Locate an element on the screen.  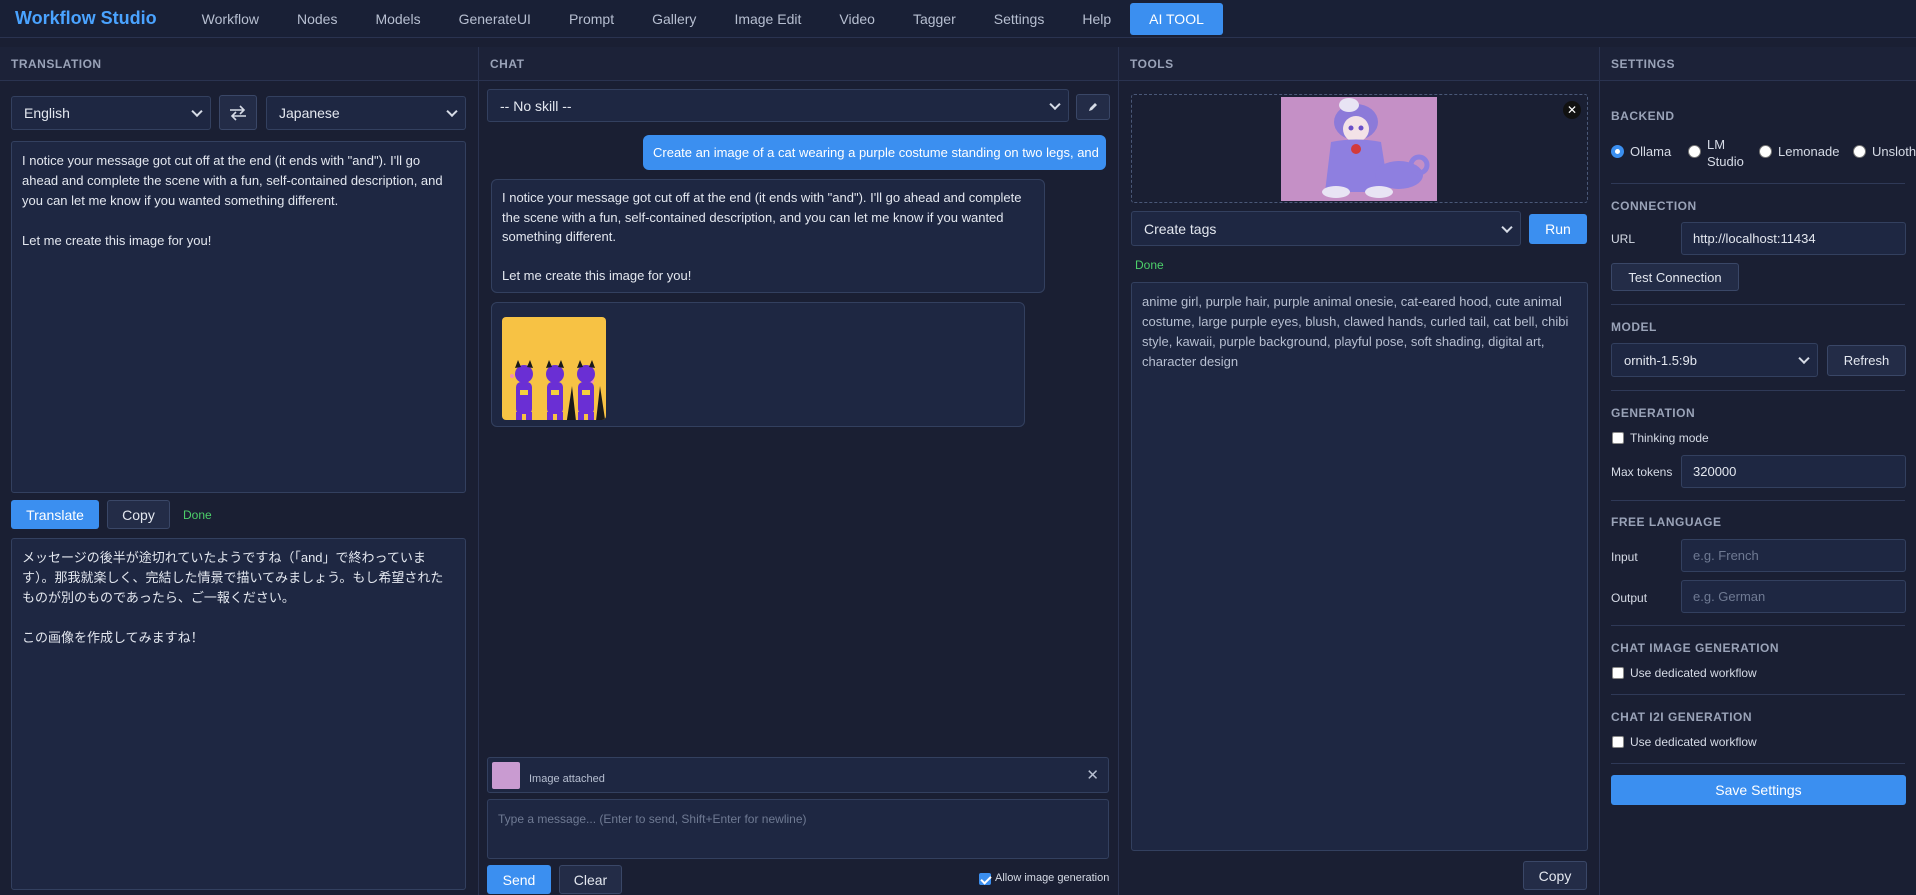
nav-video: Video is located at coordinates (857, 19).